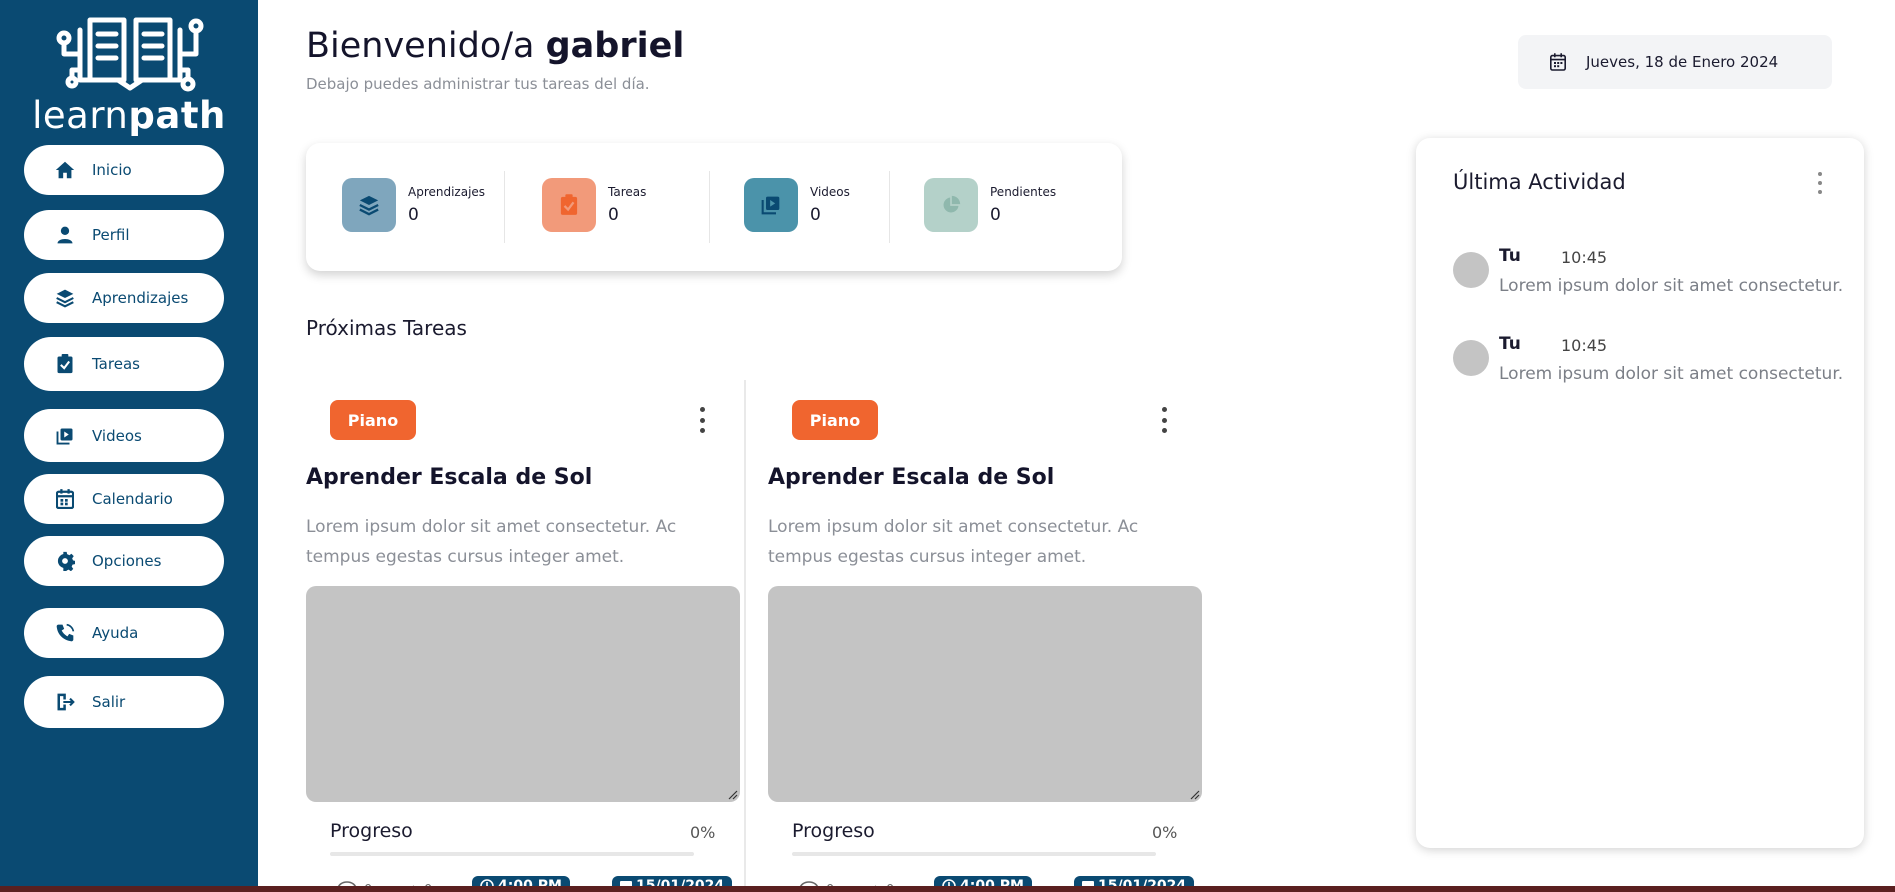 This screenshot has height=892, width=1895. I want to click on brand-name: learnpath, so click(129, 115).